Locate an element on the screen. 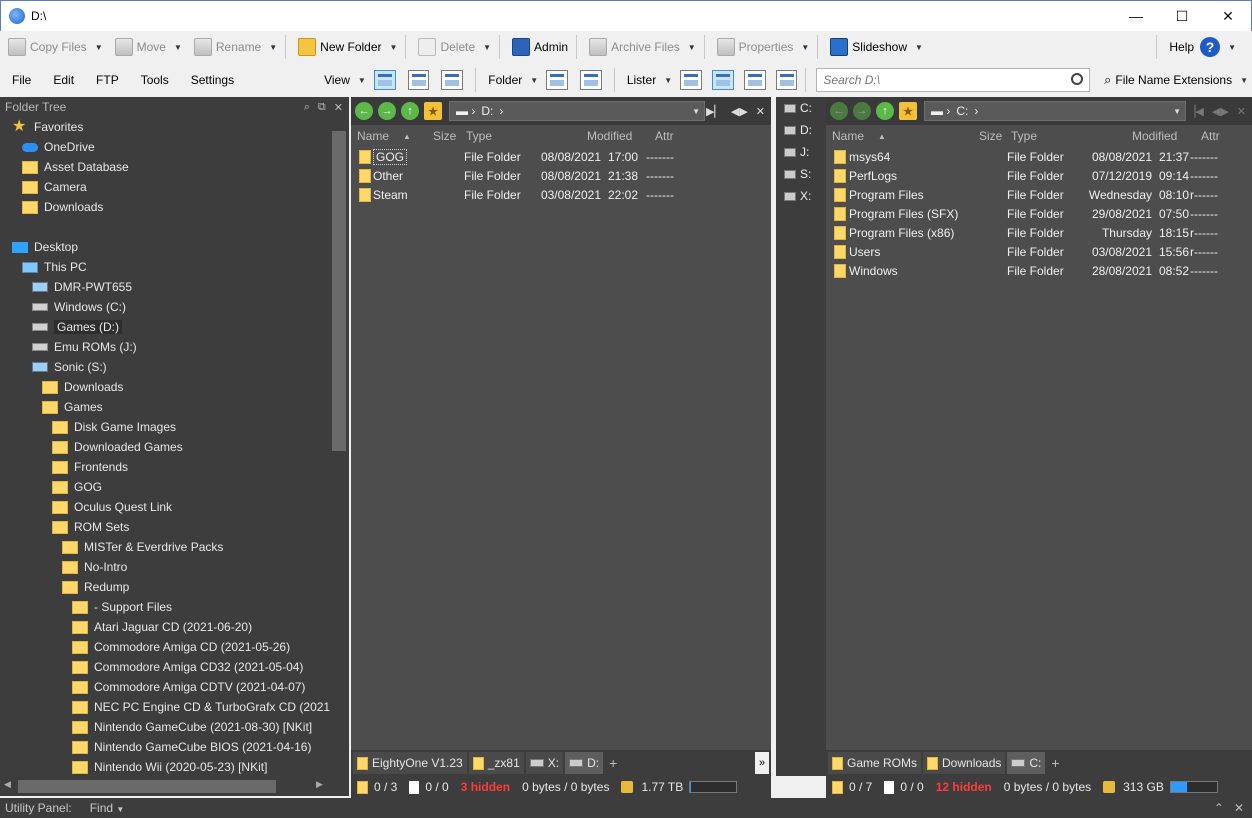 The width and height of the screenshot is (1252, 818). view-menu-button: View ▼ is located at coordinates (345, 80).